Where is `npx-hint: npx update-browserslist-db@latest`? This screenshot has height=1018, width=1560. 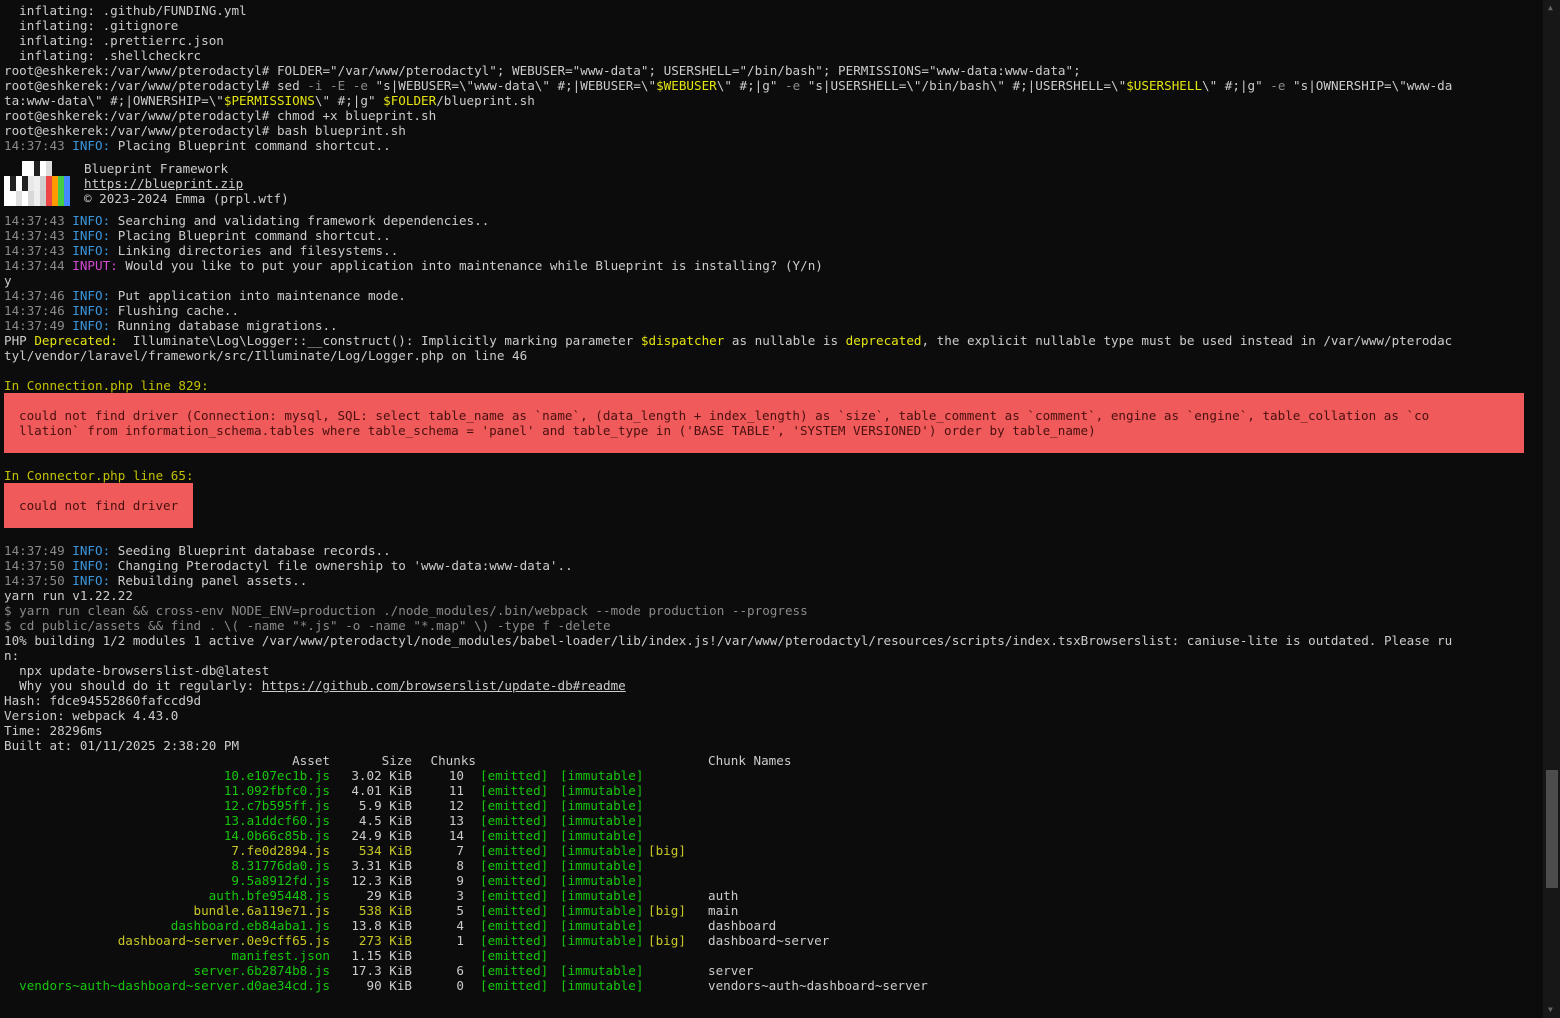
npx-hint: npx update-browserslist-db@latest is located at coordinates (137, 670).